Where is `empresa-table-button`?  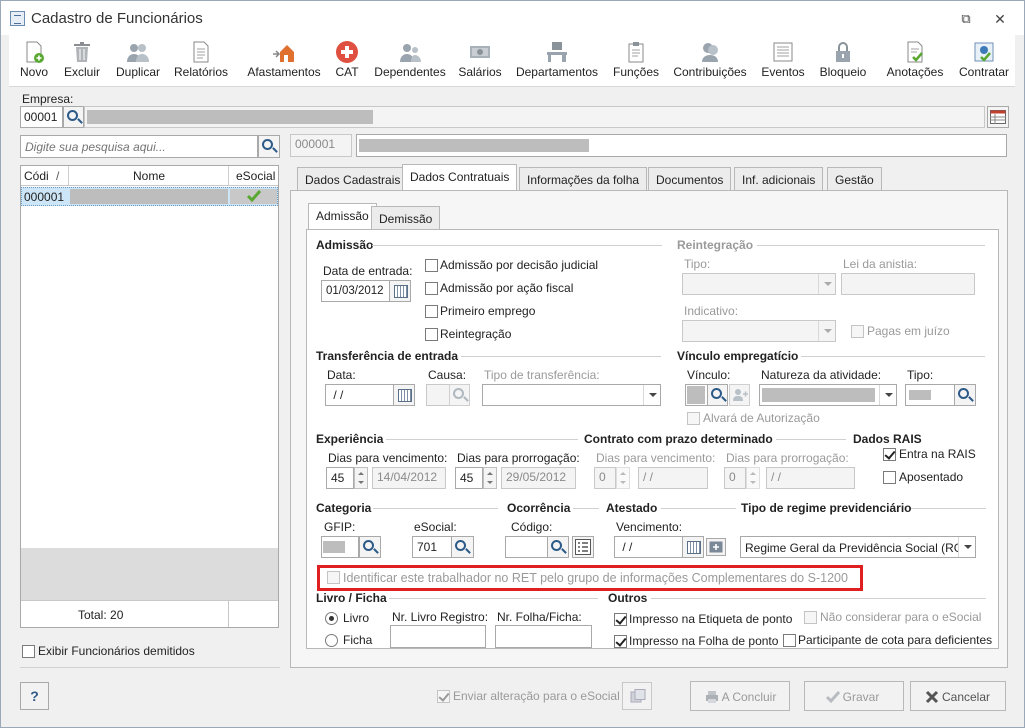 empresa-table-button is located at coordinates (998, 117).